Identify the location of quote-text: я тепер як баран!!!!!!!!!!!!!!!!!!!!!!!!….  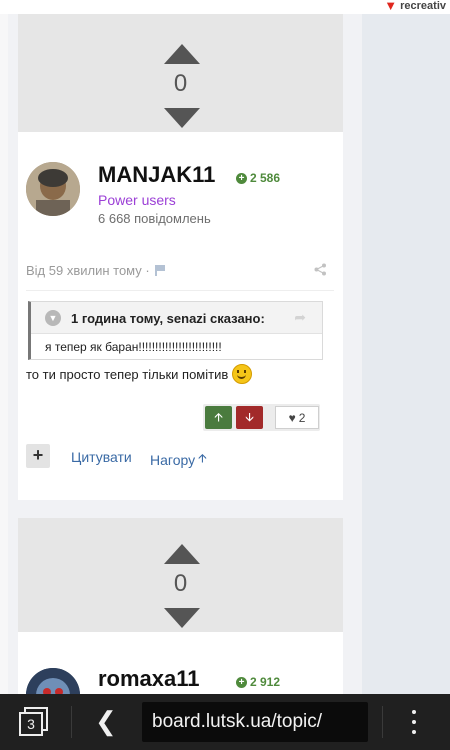
(133, 347).